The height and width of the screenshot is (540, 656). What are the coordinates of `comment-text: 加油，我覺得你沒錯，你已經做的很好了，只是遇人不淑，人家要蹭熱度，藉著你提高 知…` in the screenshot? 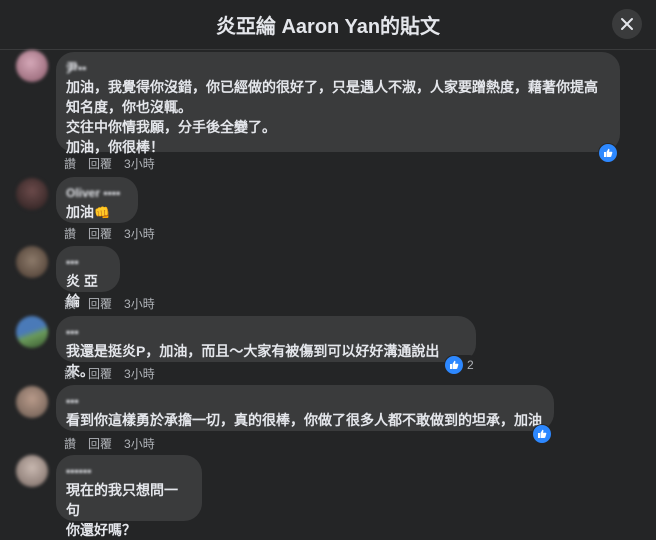 It's located at (332, 117).